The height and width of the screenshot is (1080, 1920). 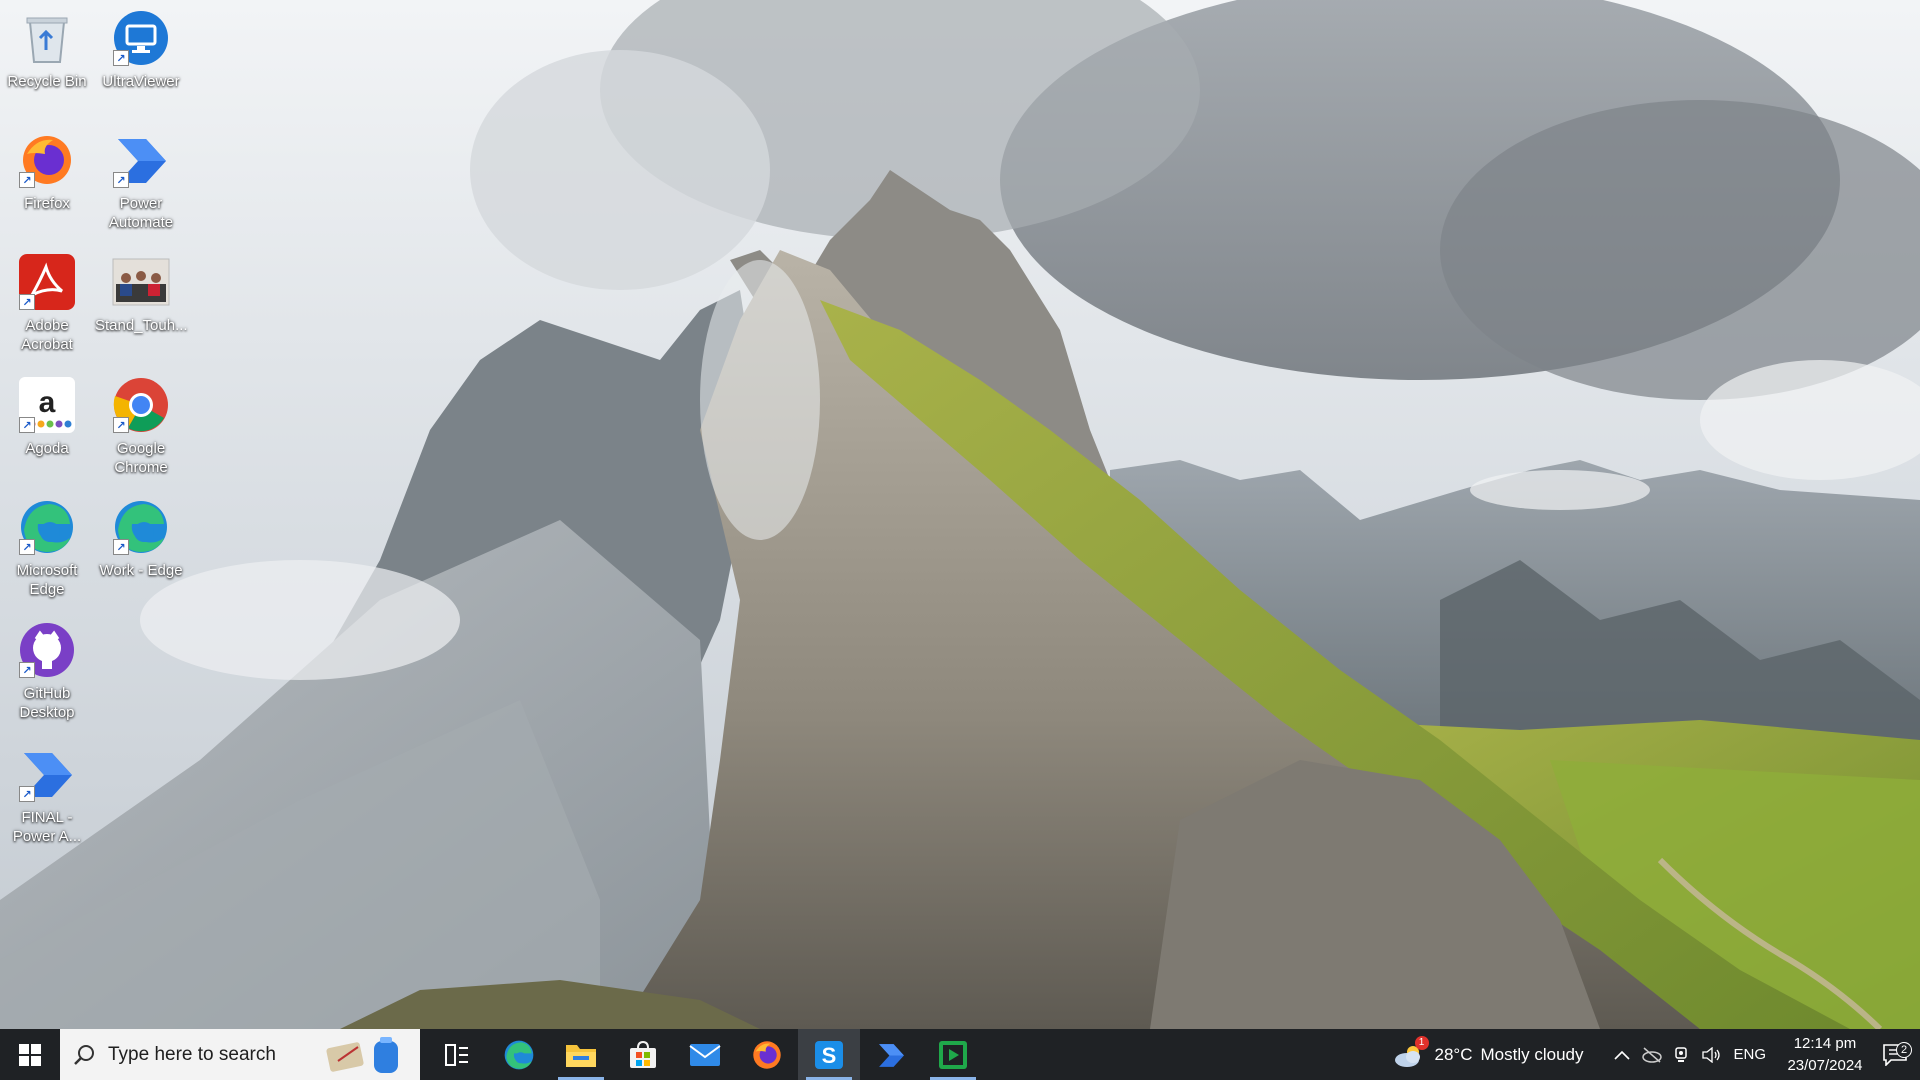 What do you see at coordinates (141, 282) in the screenshot?
I see `image-file-icon` at bounding box center [141, 282].